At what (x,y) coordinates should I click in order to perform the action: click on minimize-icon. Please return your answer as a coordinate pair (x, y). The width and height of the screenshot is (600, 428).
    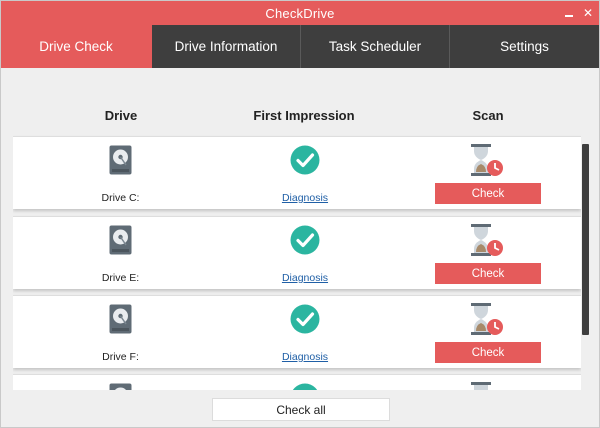
    Looking at the image, I should click on (569, 16).